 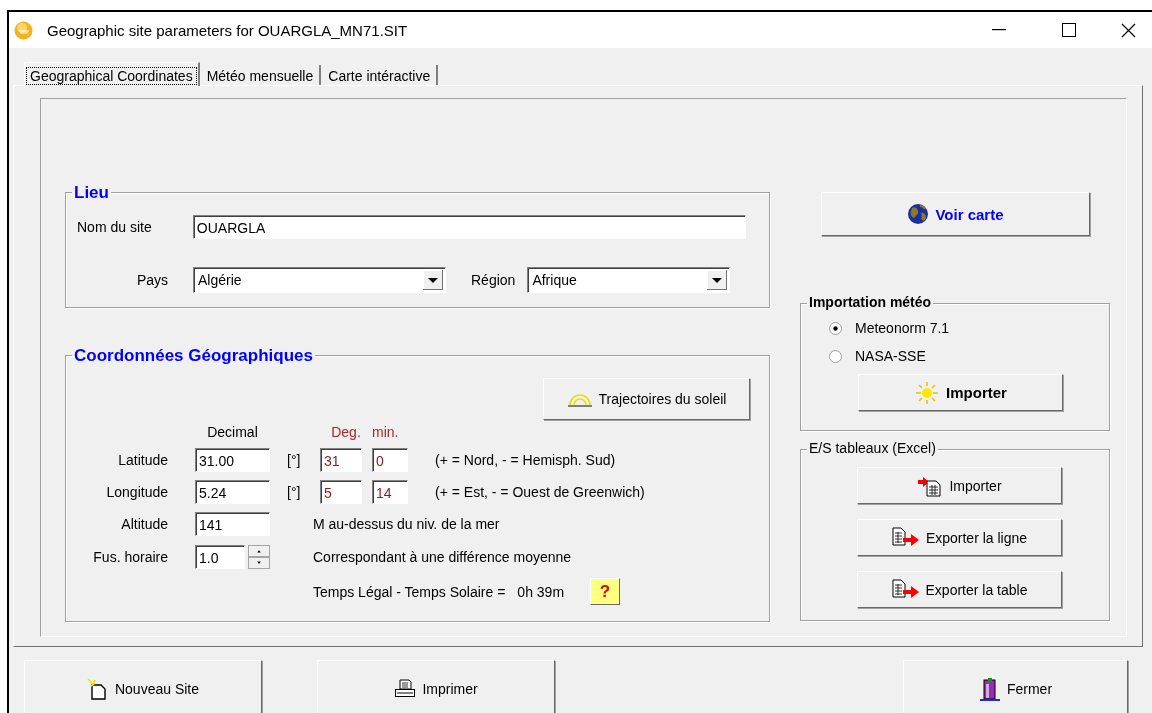 I want to click on column-header: min., so click(x=386, y=432).